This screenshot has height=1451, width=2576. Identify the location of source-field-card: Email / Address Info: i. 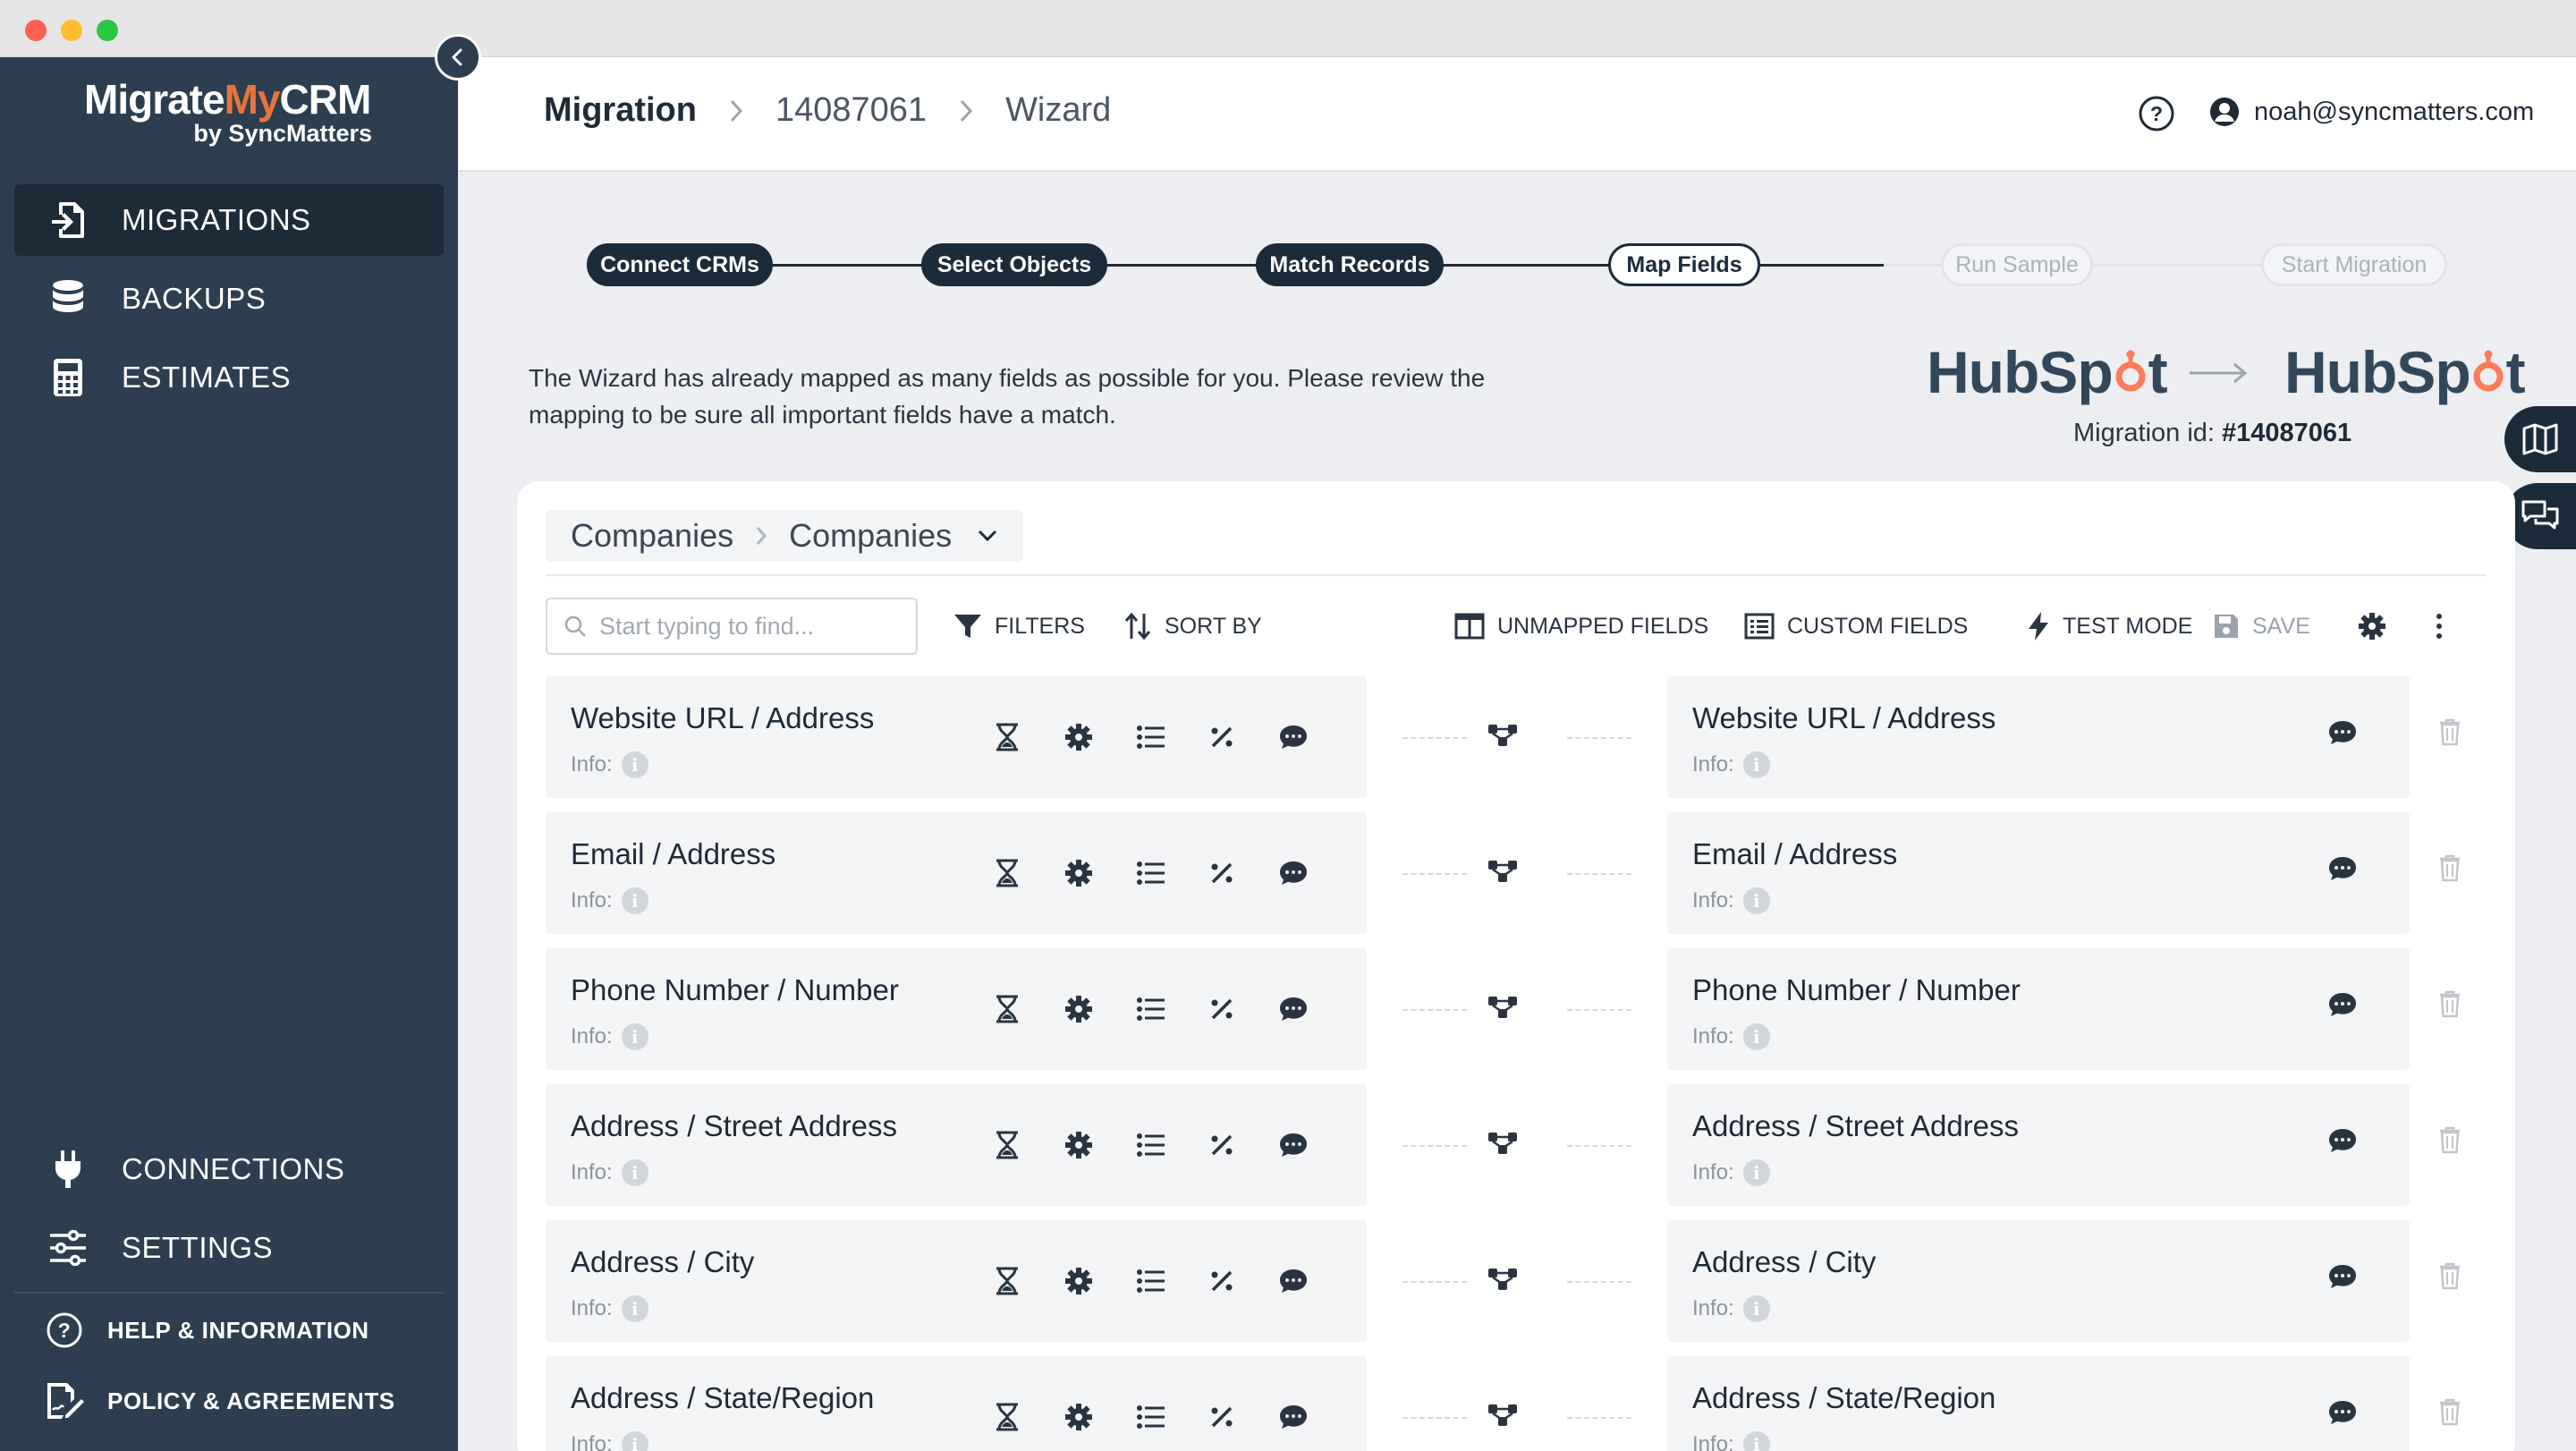
(956, 873).